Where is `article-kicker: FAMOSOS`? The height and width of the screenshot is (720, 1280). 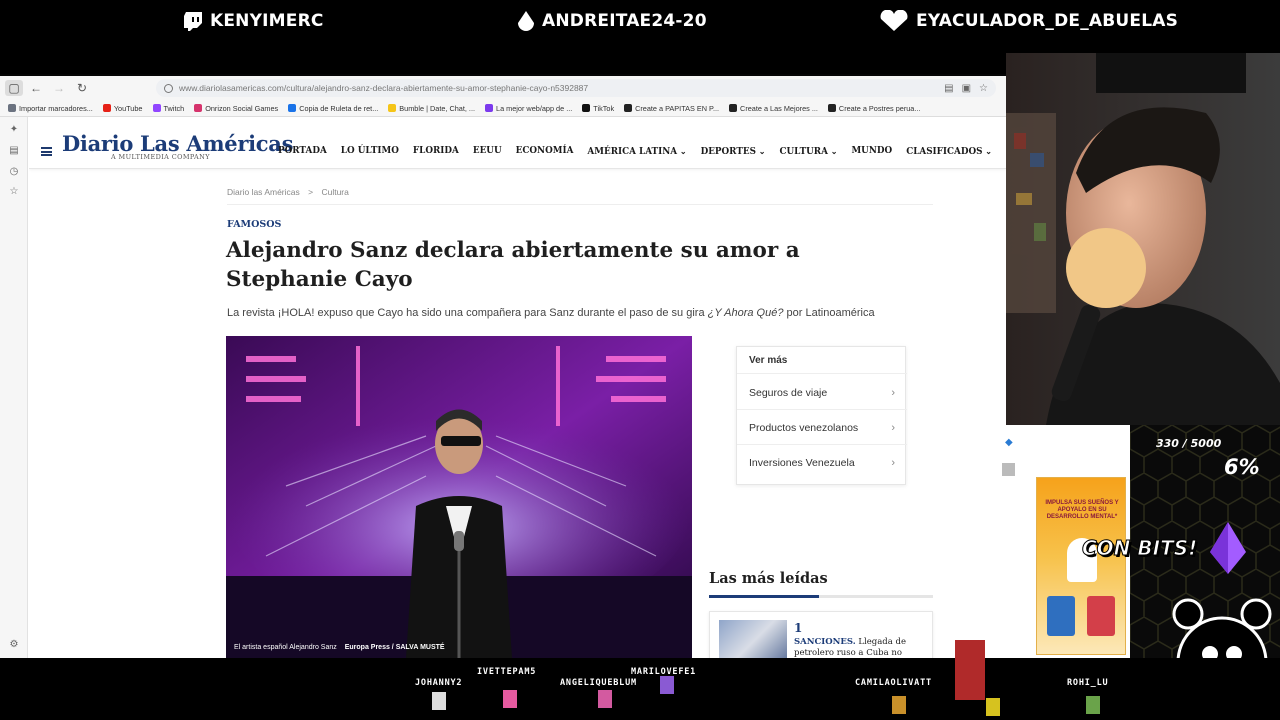
article-kicker: FAMOSOS is located at coordinates (254, 224).